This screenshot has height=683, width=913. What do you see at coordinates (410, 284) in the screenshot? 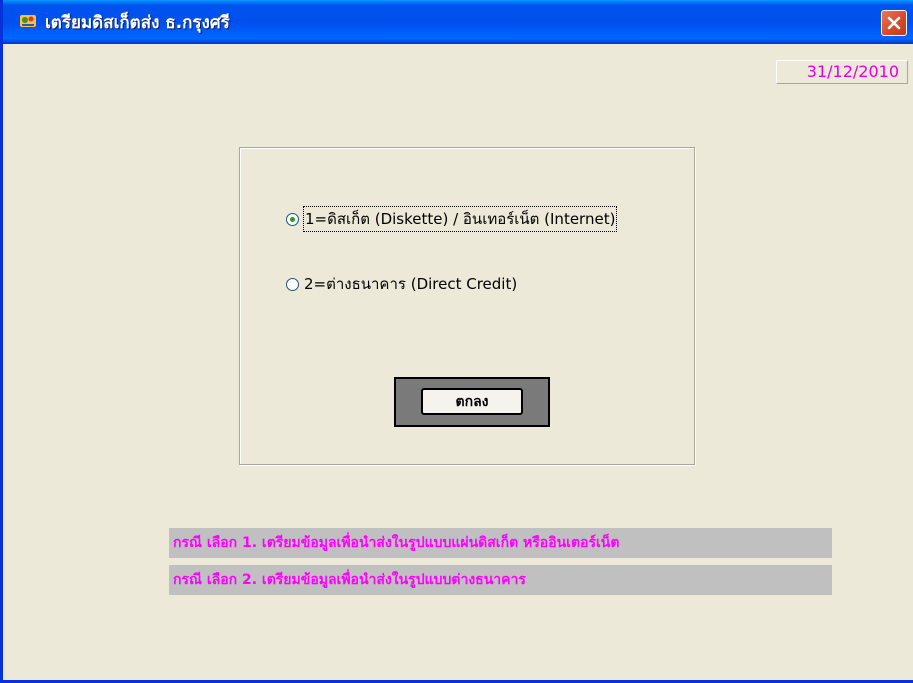
I see `option-direct-credit-label: 2=ต่างธนาคาร (Direct Credit)` at bounding box center [410, 284].